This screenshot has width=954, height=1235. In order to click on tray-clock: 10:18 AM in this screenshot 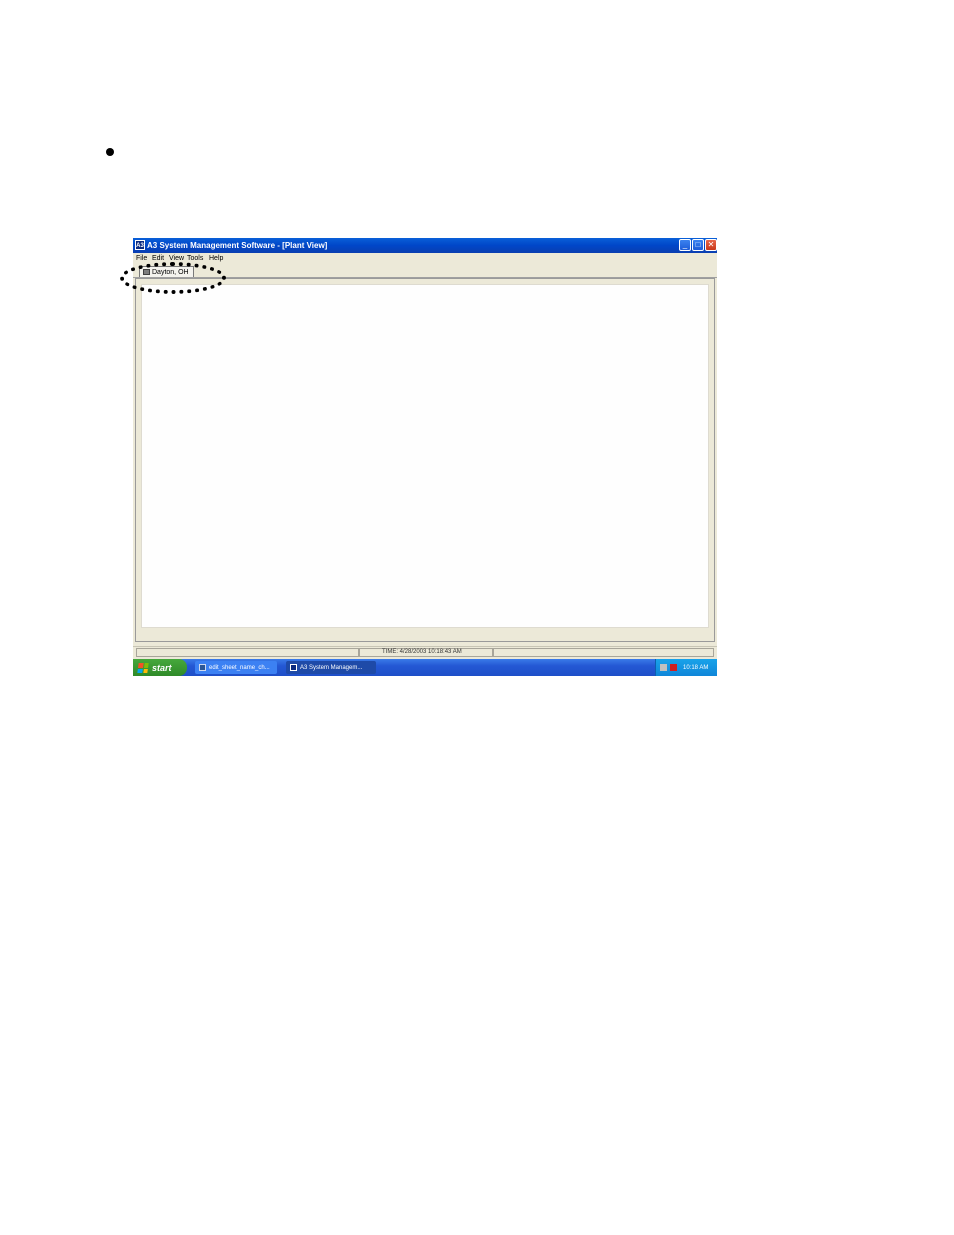, I will do `click(695, 668)`.